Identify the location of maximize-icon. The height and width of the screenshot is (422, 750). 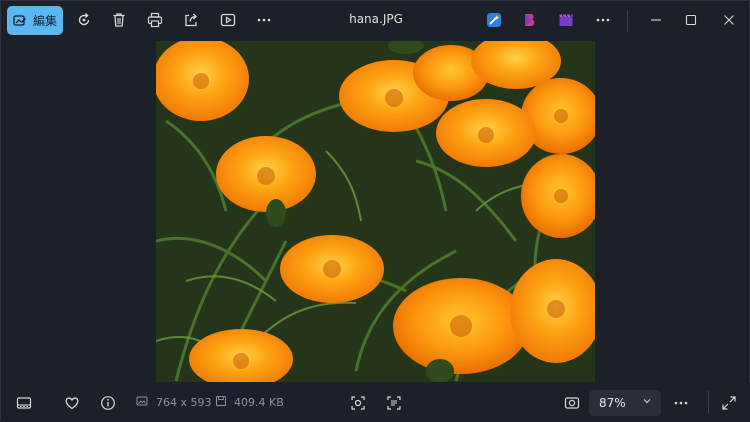
(691, 20).